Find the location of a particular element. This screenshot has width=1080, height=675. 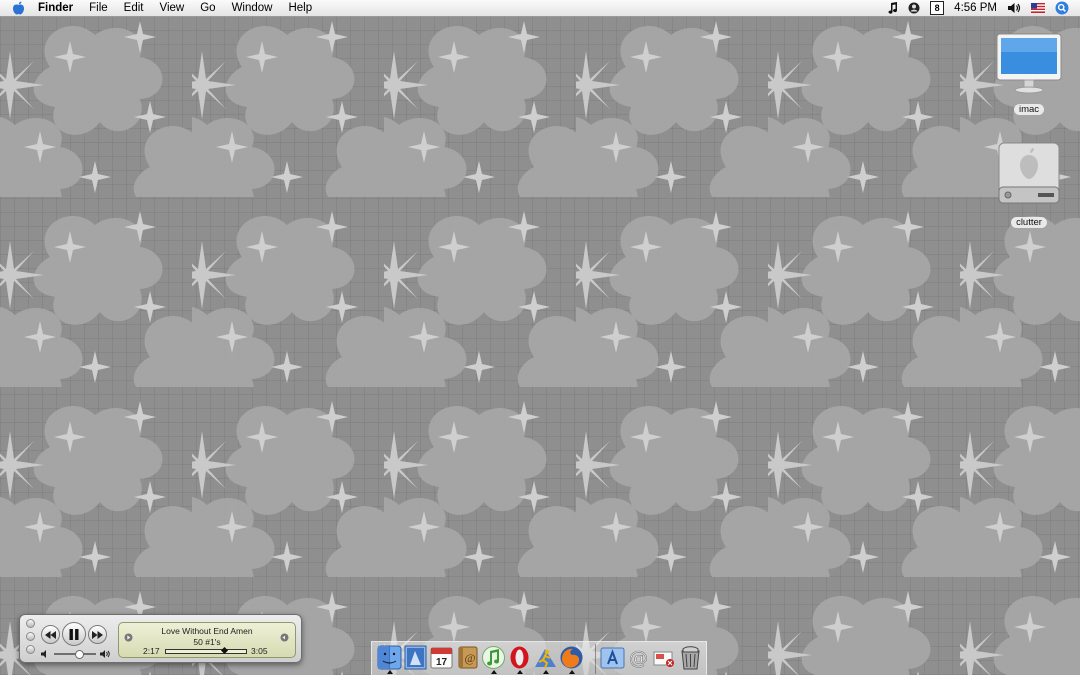

minimize-window-button is located at coordinates (30, 636).